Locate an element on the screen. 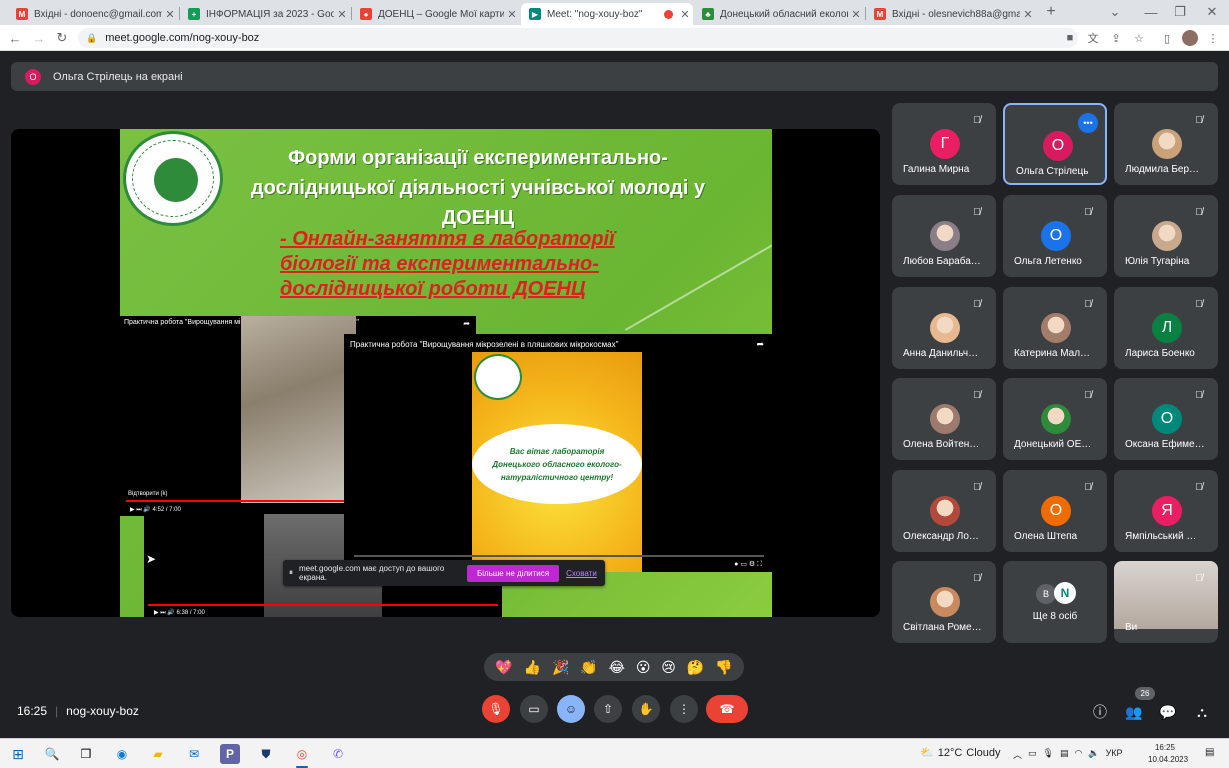 The width and height of the screenshot is (1229, 768). reaction-laugh-icon: 😂 is located at coordinates (617, 667).